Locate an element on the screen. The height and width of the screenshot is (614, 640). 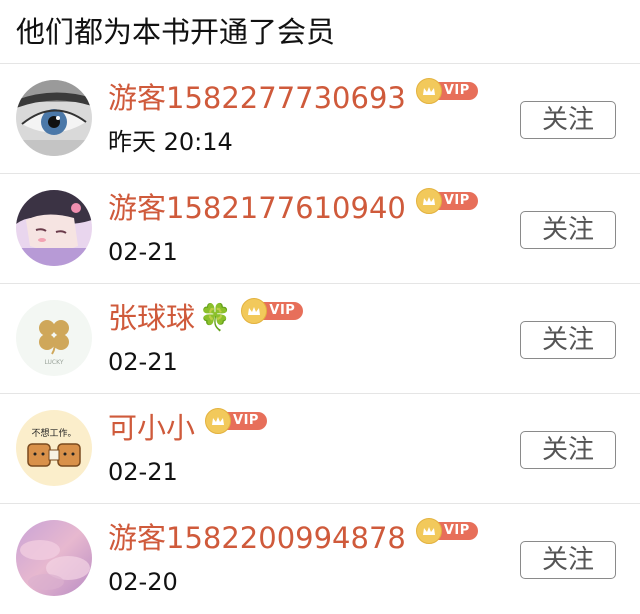
avatar: LUCKY is located at coordinates (54, 338).